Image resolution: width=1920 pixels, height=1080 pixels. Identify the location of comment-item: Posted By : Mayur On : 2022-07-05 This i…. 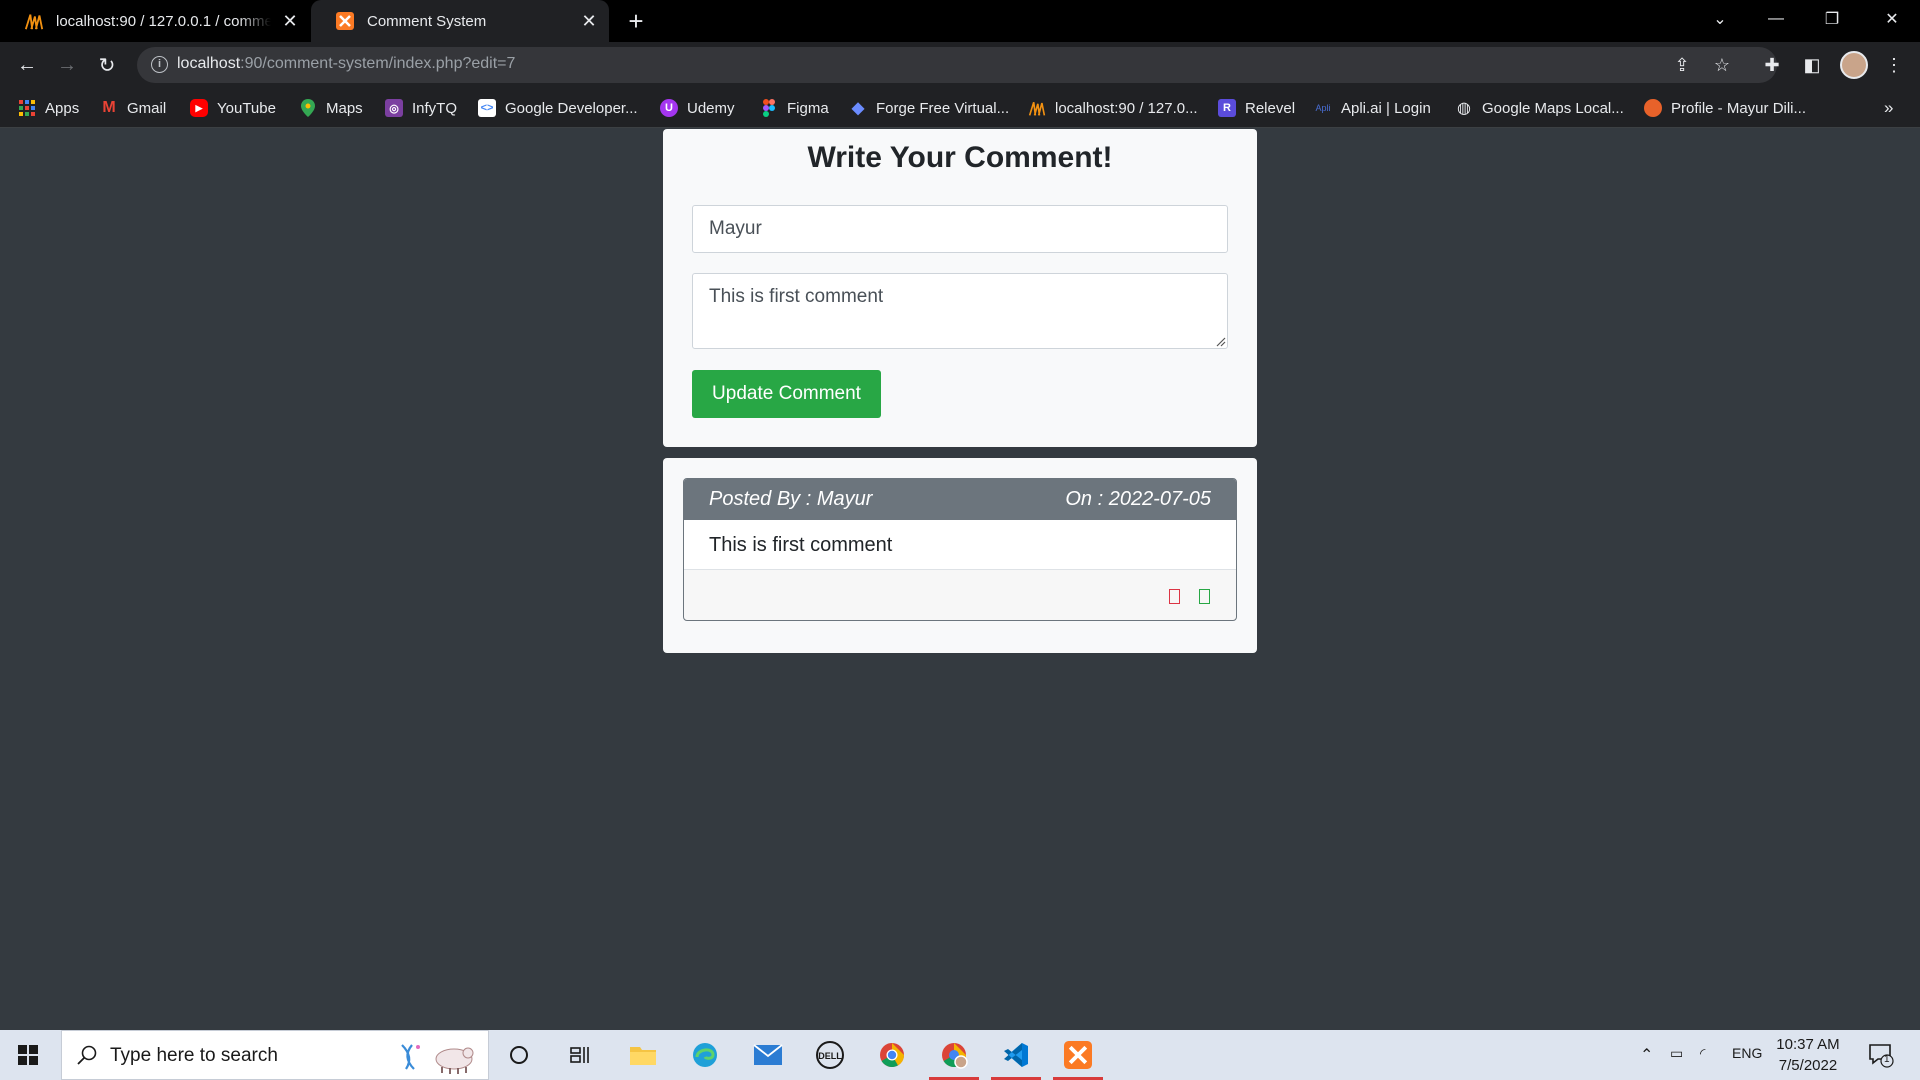
(960, 549).